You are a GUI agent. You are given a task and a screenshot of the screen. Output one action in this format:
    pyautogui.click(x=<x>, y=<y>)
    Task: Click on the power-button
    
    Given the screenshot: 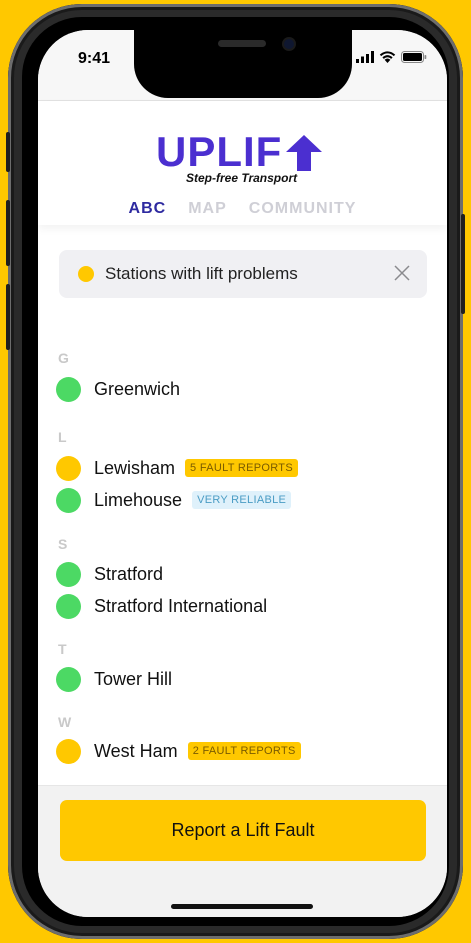 What is the action you would take?
    pyautogui.click(x=463, y=264)
    